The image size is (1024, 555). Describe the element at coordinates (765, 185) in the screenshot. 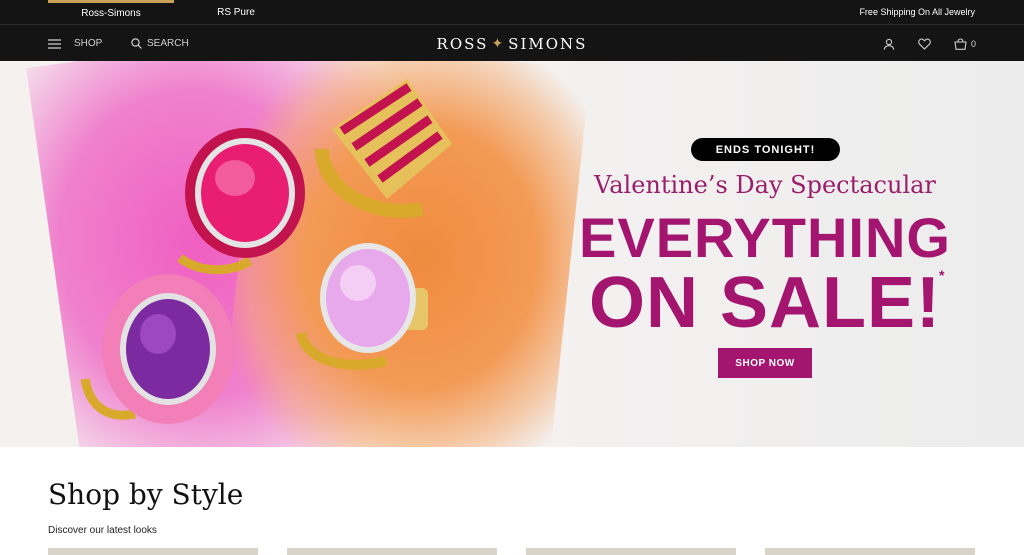

I see `hero-subtitle: Valentine’s Day Spectacular` at that location.